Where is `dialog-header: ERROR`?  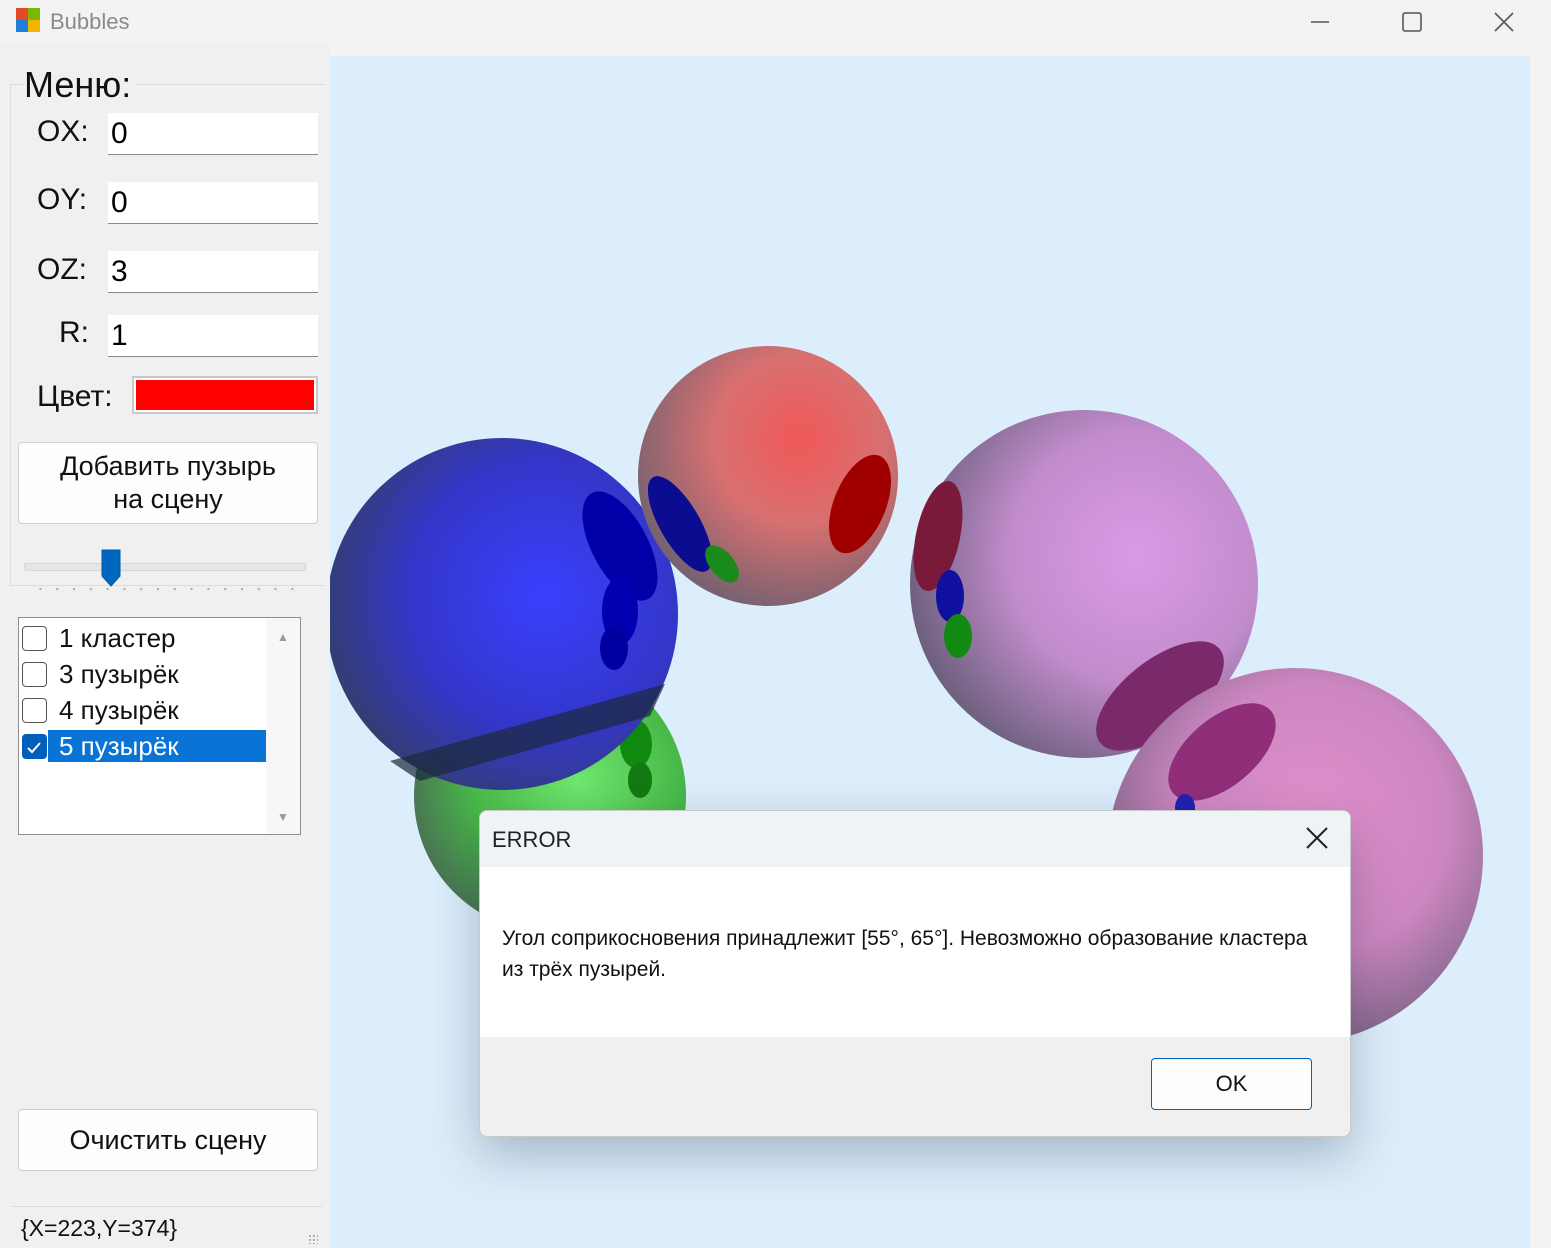 dialog-header: ERROR is located at coordinates (915, 839).